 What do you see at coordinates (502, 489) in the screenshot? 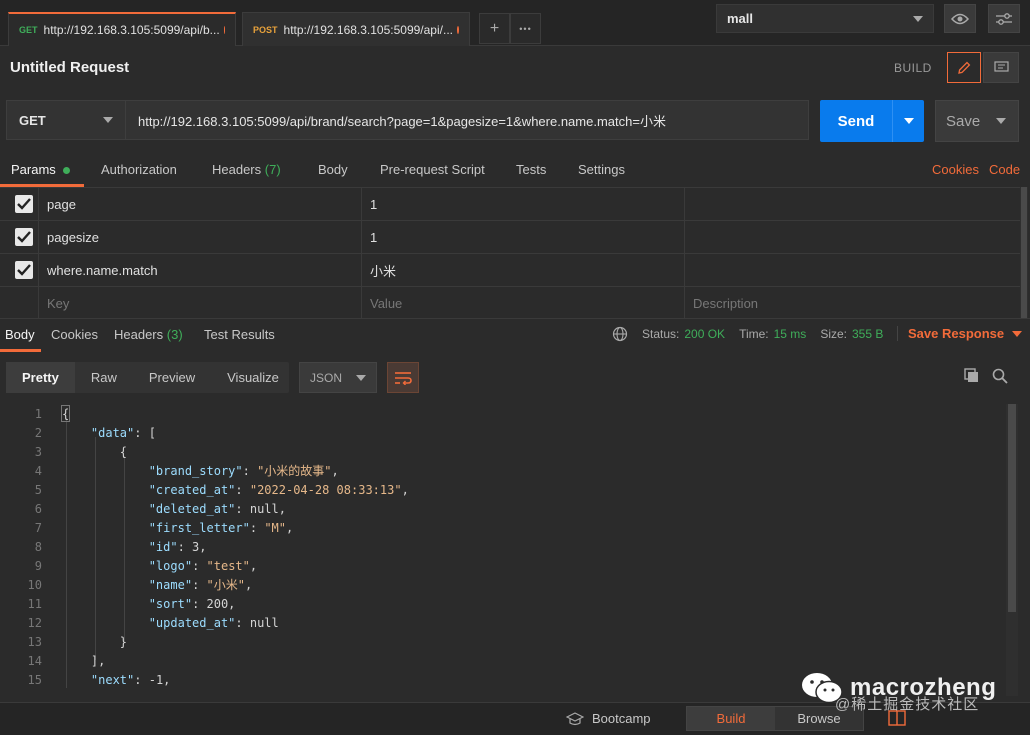
I see `code-line: 5 "created_at": "2022-04-28 08:33:13",` at bounding box center [502, 489].